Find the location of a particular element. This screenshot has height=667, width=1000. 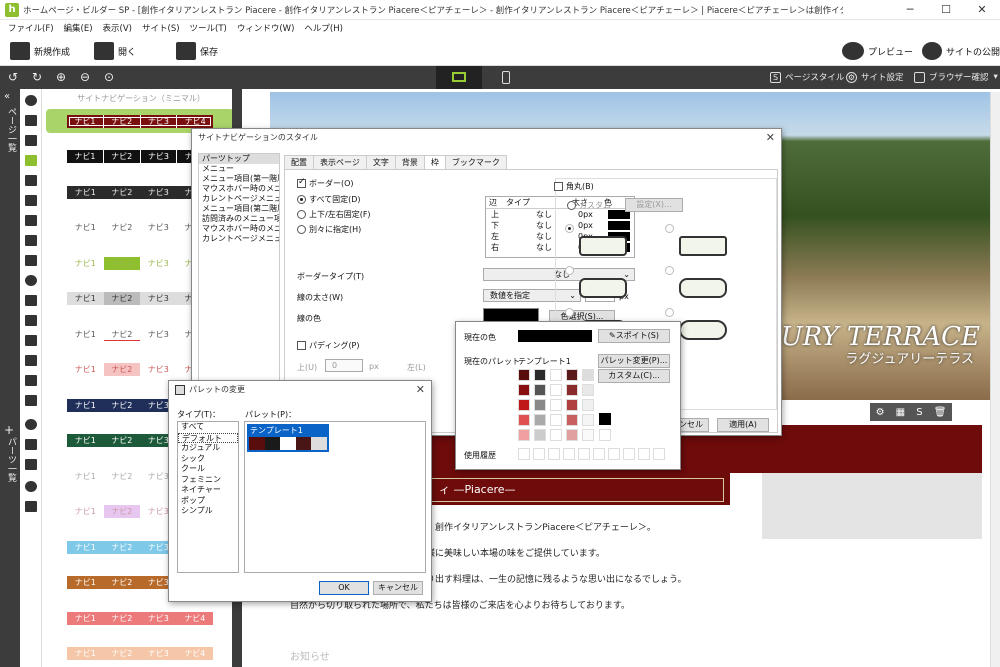

border-checkbox: ボーダー(O) is located at coordinates (325, 183).